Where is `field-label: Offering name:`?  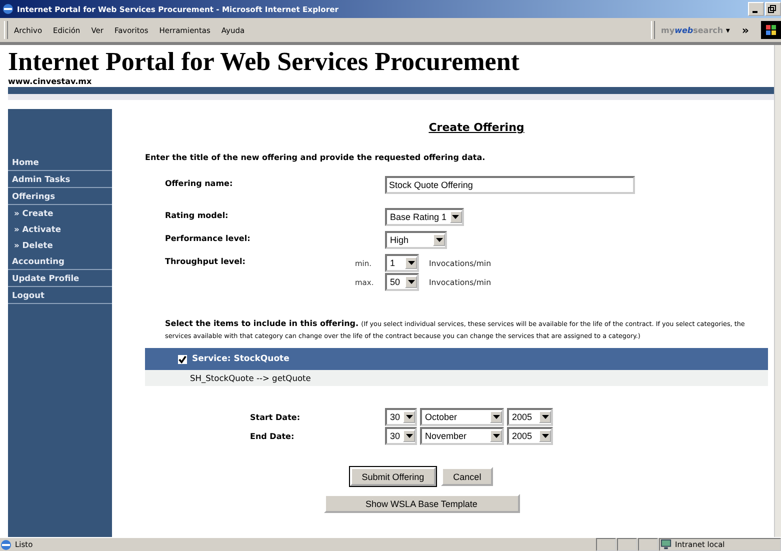
field-label: Offering name: is located at coordinates (199, 183).